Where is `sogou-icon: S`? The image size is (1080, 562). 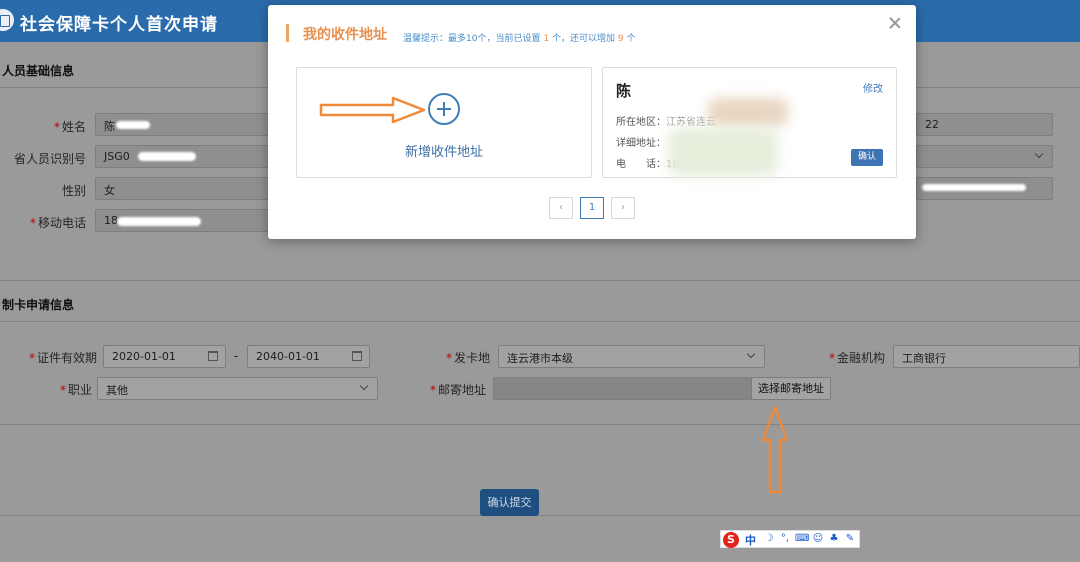 sogou-icon: S is located at coordinates (731, 540).